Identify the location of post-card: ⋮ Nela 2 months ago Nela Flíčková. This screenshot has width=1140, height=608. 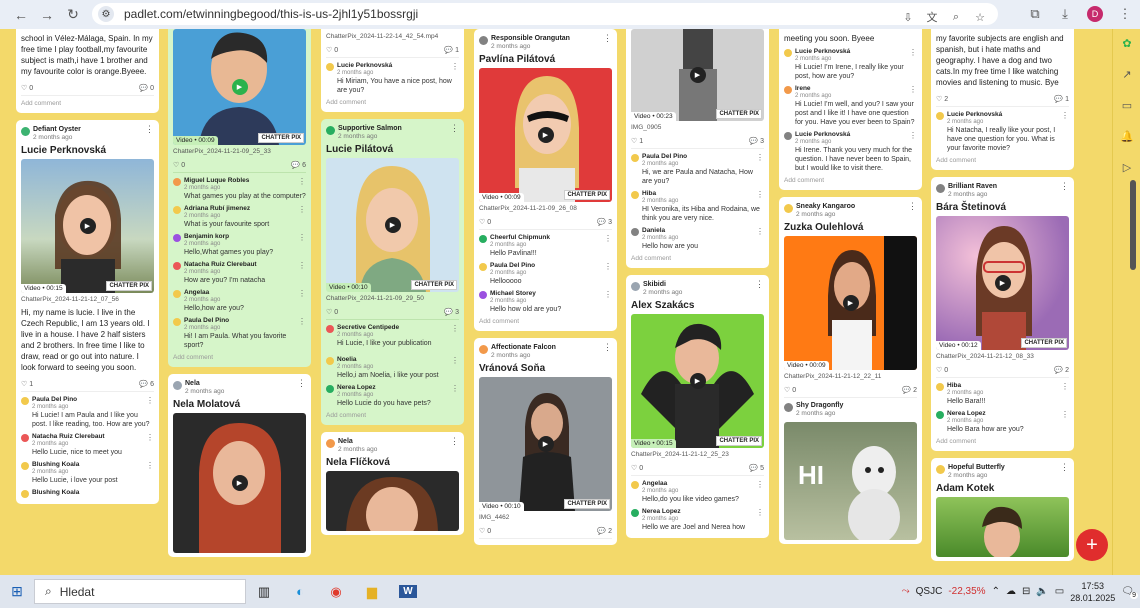
(392, 483).